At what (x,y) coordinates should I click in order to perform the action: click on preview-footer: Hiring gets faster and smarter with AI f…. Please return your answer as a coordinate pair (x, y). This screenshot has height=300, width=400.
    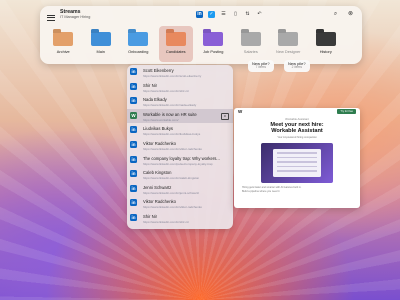
    Looking at the image, I should click on (297, 188).